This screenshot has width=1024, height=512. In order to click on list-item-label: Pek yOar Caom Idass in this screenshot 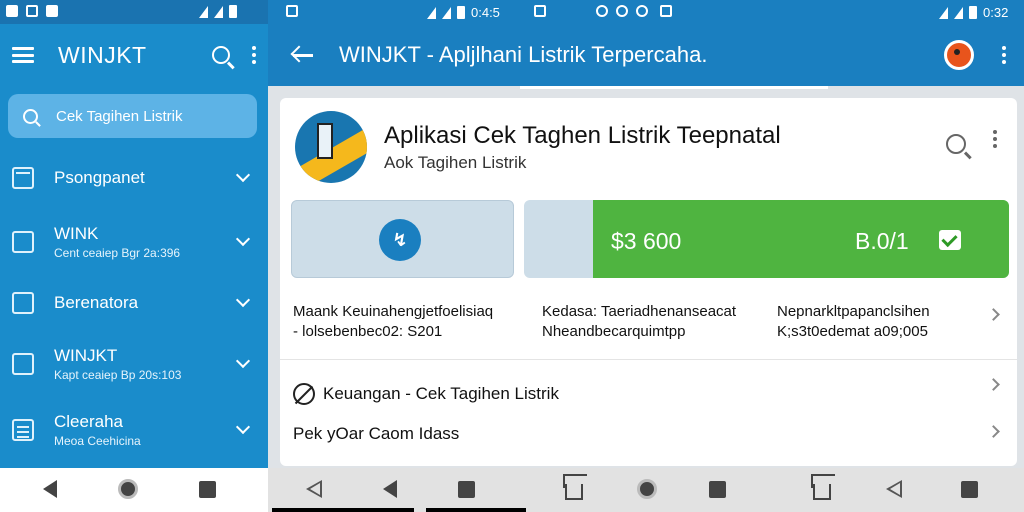, I will do `click(376, 433)`.